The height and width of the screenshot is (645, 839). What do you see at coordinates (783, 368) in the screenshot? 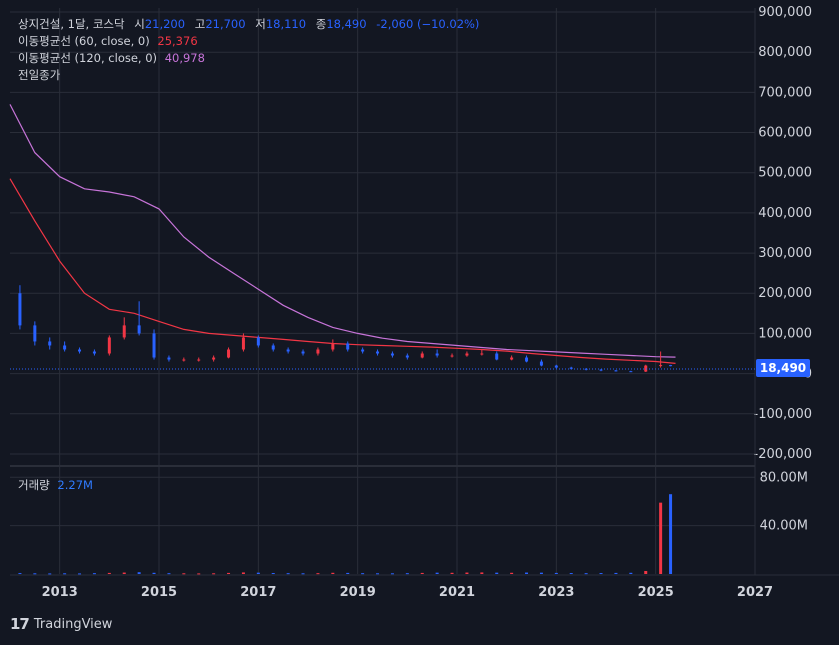
I see `last-price-tag: 18,490` at bounding box center [783, 368].